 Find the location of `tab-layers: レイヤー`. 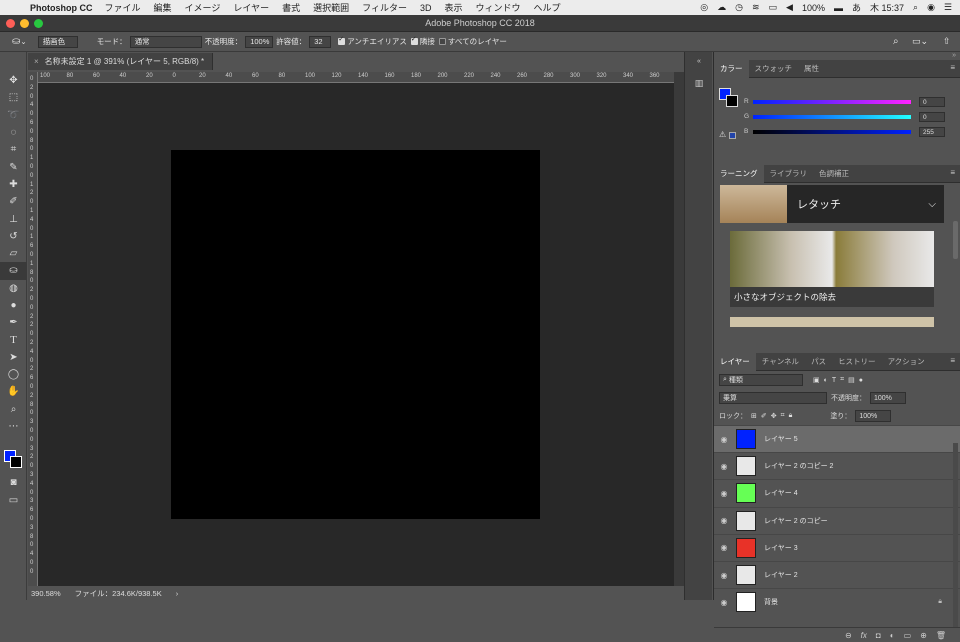

tab-layers: レイヤー is located at coordinates (735, 361).